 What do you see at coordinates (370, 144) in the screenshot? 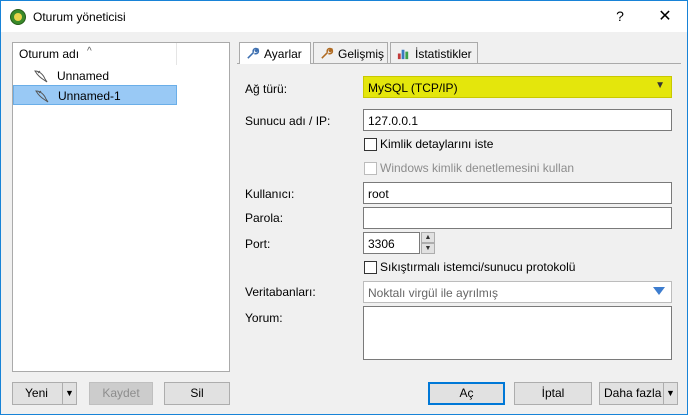
I see `prompt-credentials-checkbox` at bounding box center [370, 144].